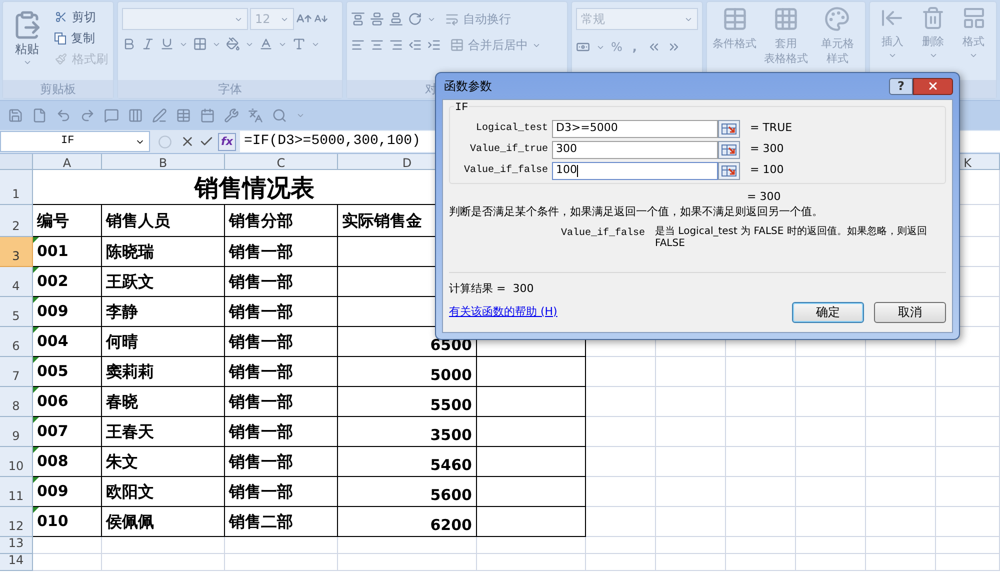  I want to click on argument-field: D3>=5000, so click(635, 129).